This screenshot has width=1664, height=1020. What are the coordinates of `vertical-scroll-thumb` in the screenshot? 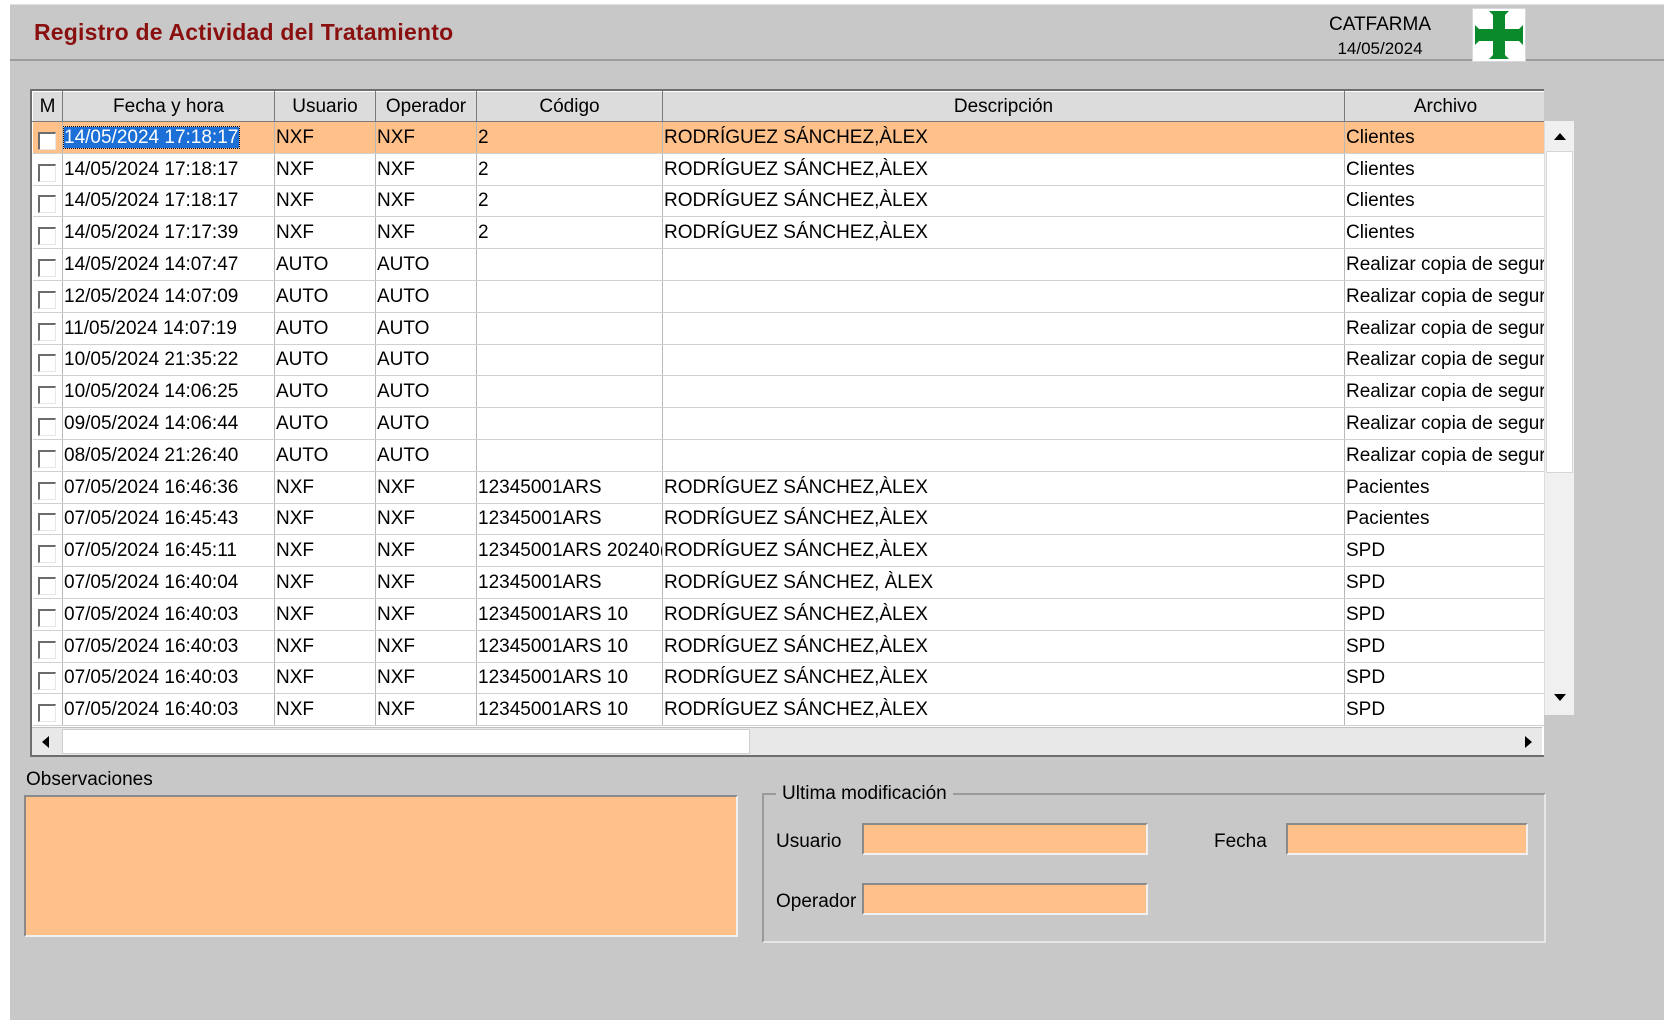 It's located at (1559, 312).